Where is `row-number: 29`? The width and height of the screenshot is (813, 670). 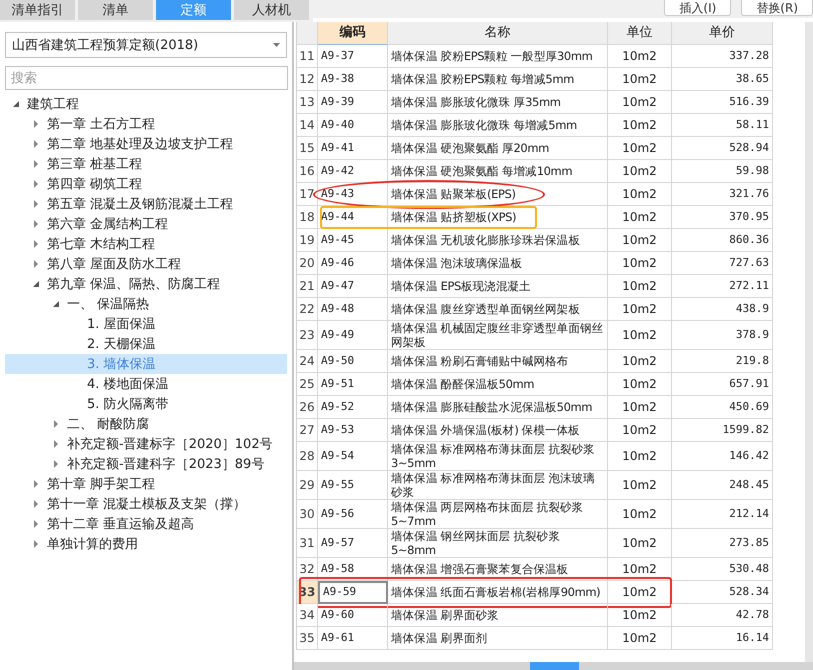
row-number: 29 is located at coordinates (307, 485).